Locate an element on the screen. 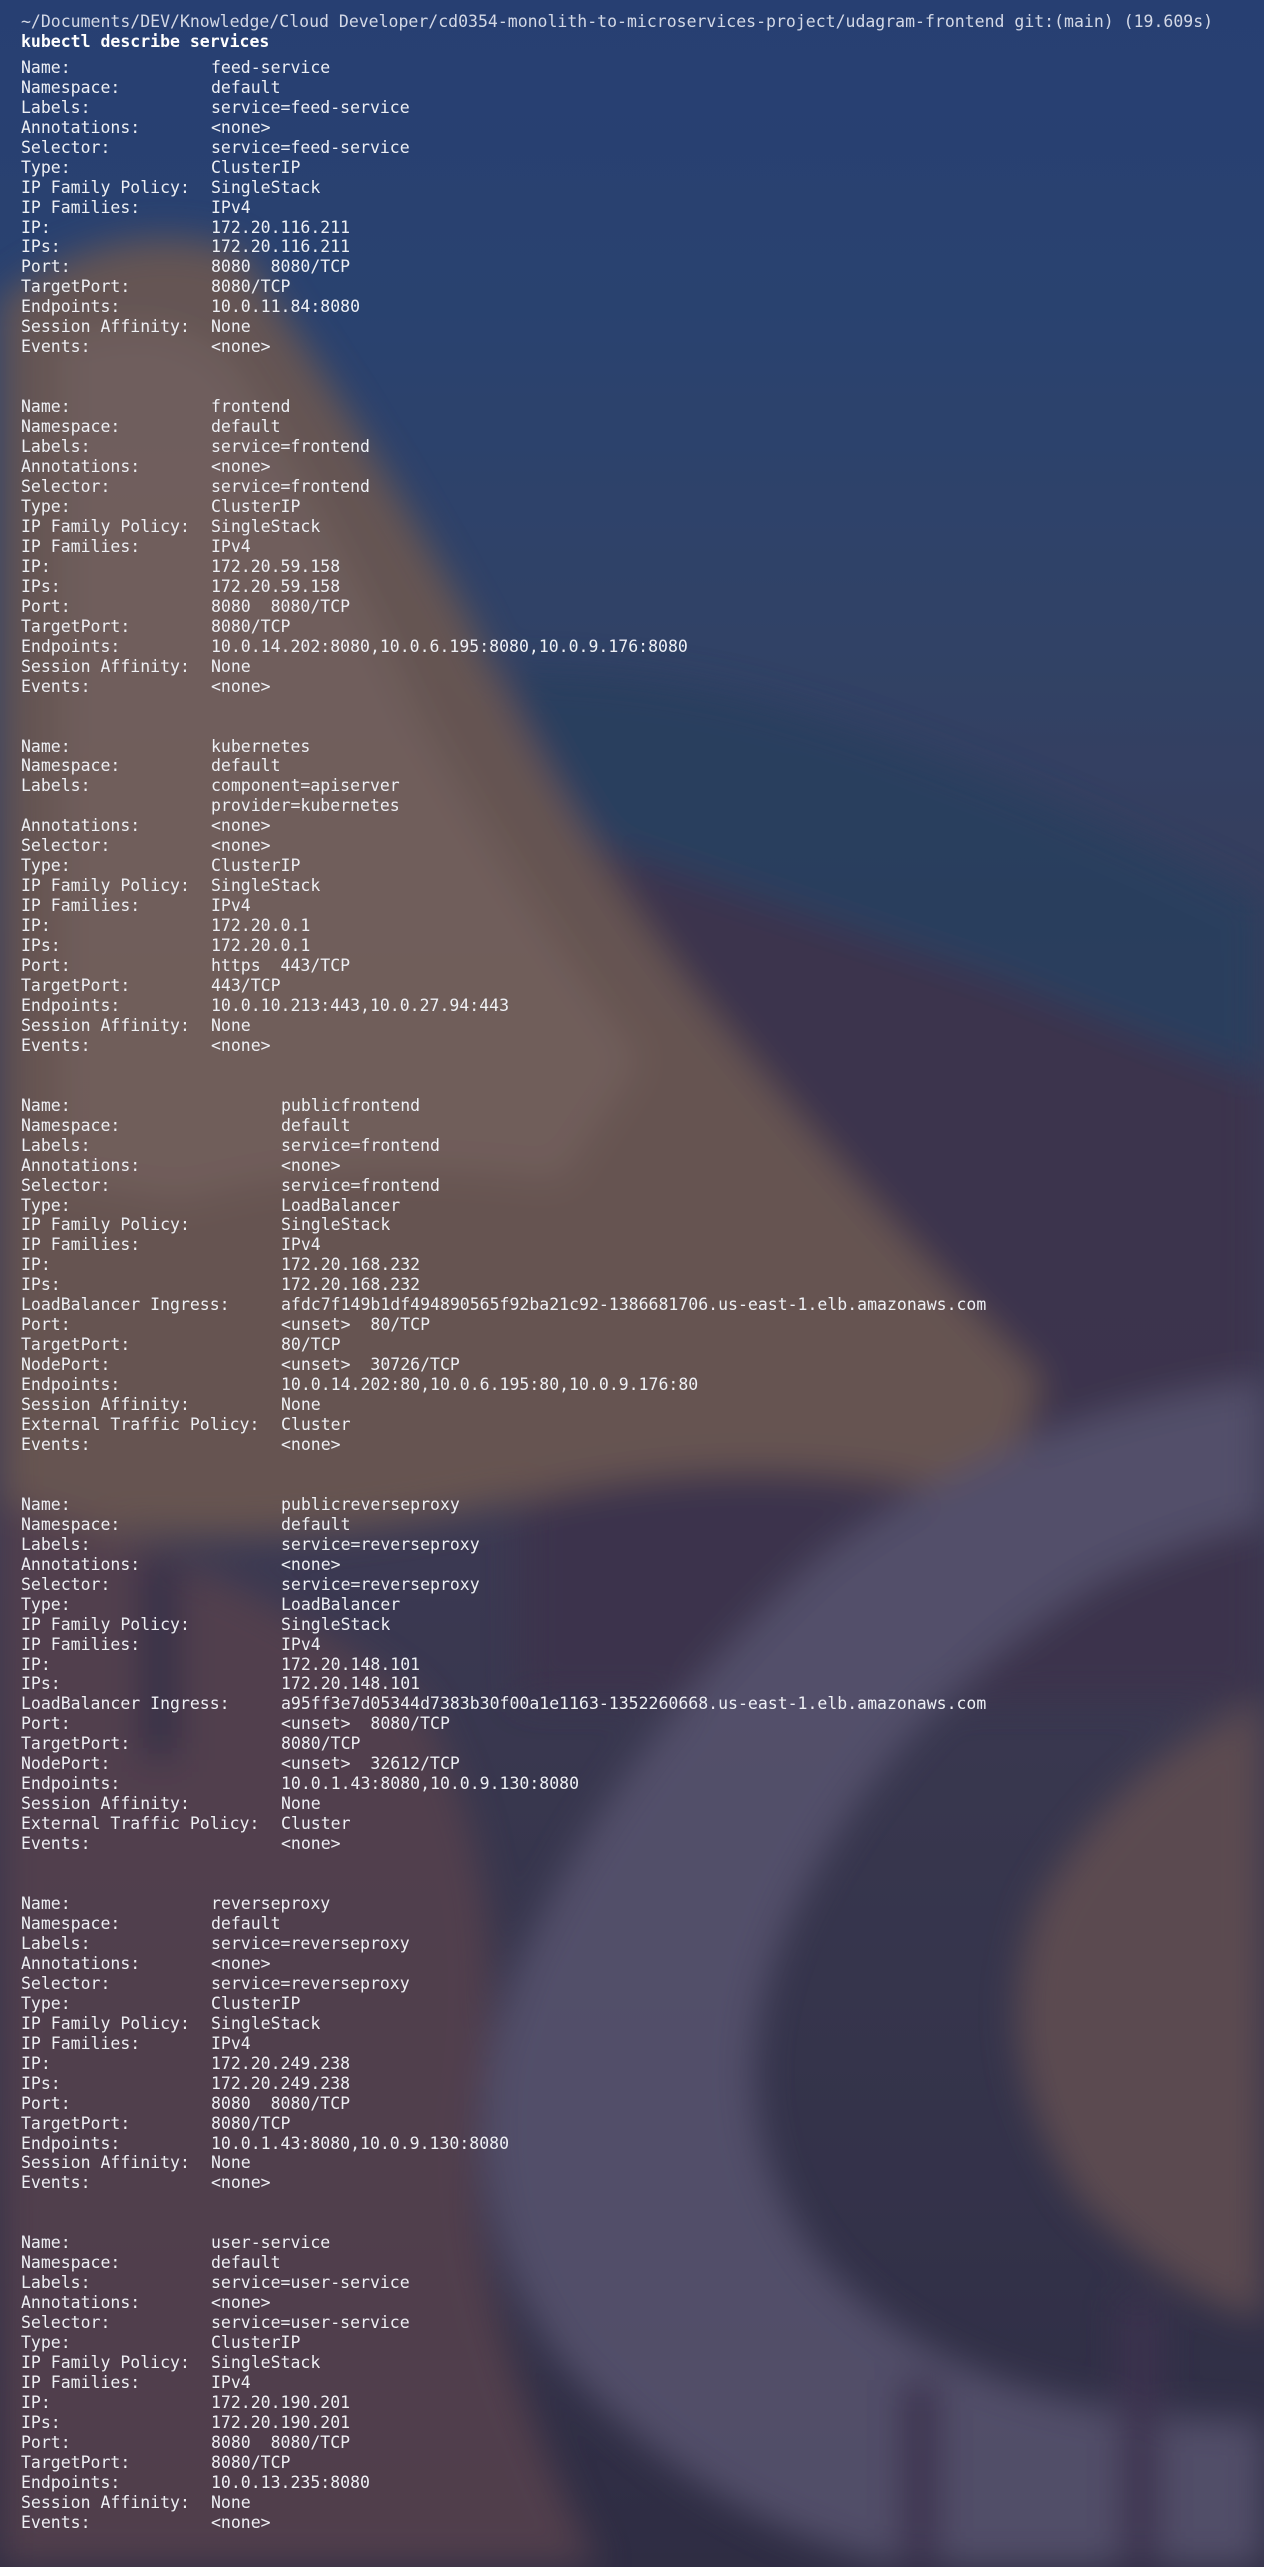  service-field-row: IP Family Policy: SingleStack is located at coordinates (642, 527).